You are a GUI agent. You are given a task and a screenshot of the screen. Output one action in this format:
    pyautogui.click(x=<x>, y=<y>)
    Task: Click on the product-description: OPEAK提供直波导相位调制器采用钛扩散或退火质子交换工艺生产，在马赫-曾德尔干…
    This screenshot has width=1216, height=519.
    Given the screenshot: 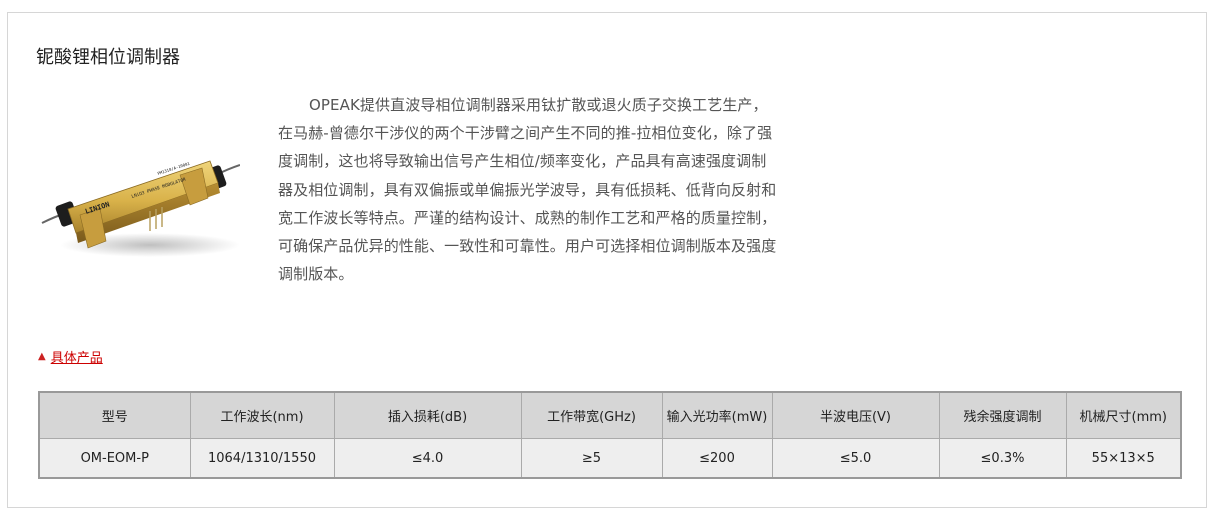 What is the action you would take?
    pyautogui.click(x=527, y=190)
    